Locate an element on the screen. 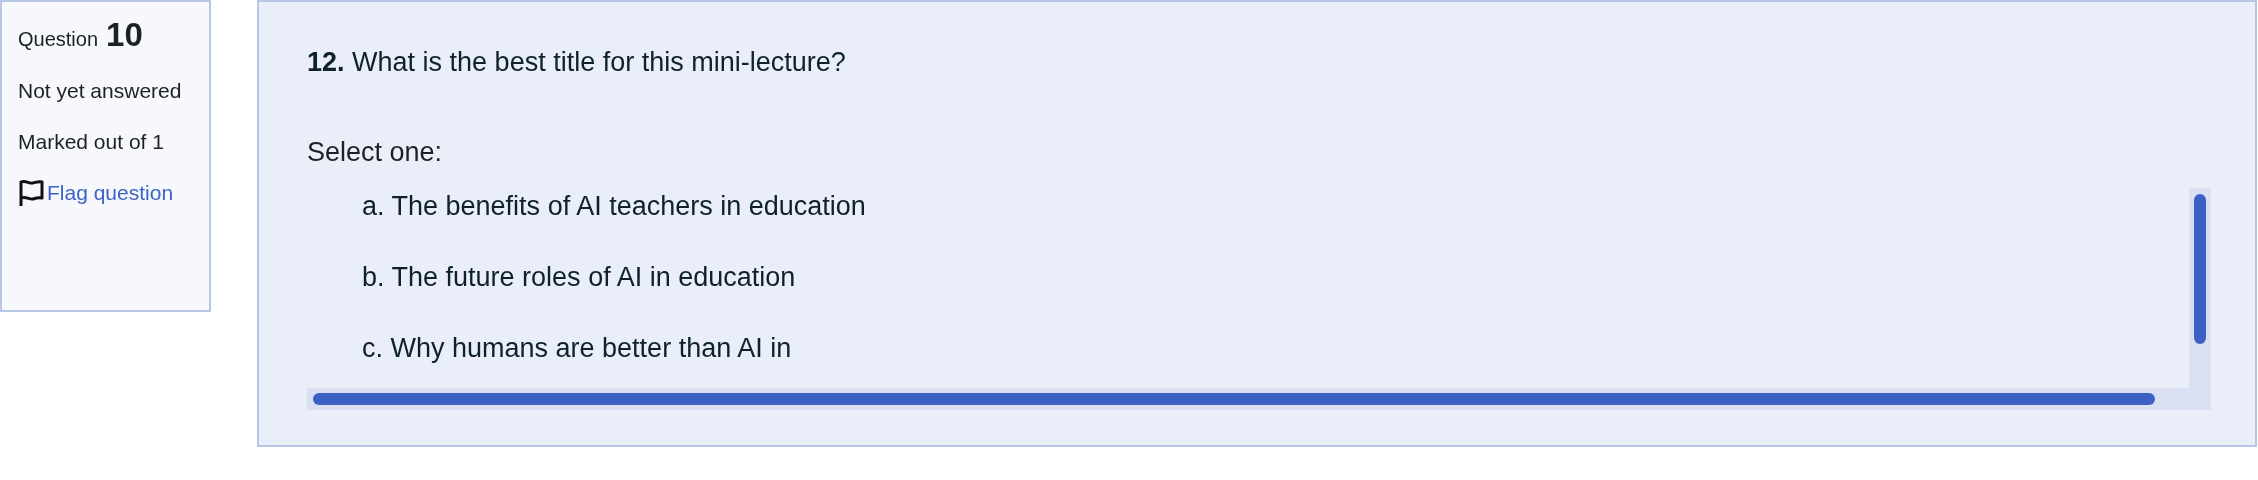 This screenshot has width=2258, height=480. marks-text: Marked out of 1 is located at coordinates (91, 142).